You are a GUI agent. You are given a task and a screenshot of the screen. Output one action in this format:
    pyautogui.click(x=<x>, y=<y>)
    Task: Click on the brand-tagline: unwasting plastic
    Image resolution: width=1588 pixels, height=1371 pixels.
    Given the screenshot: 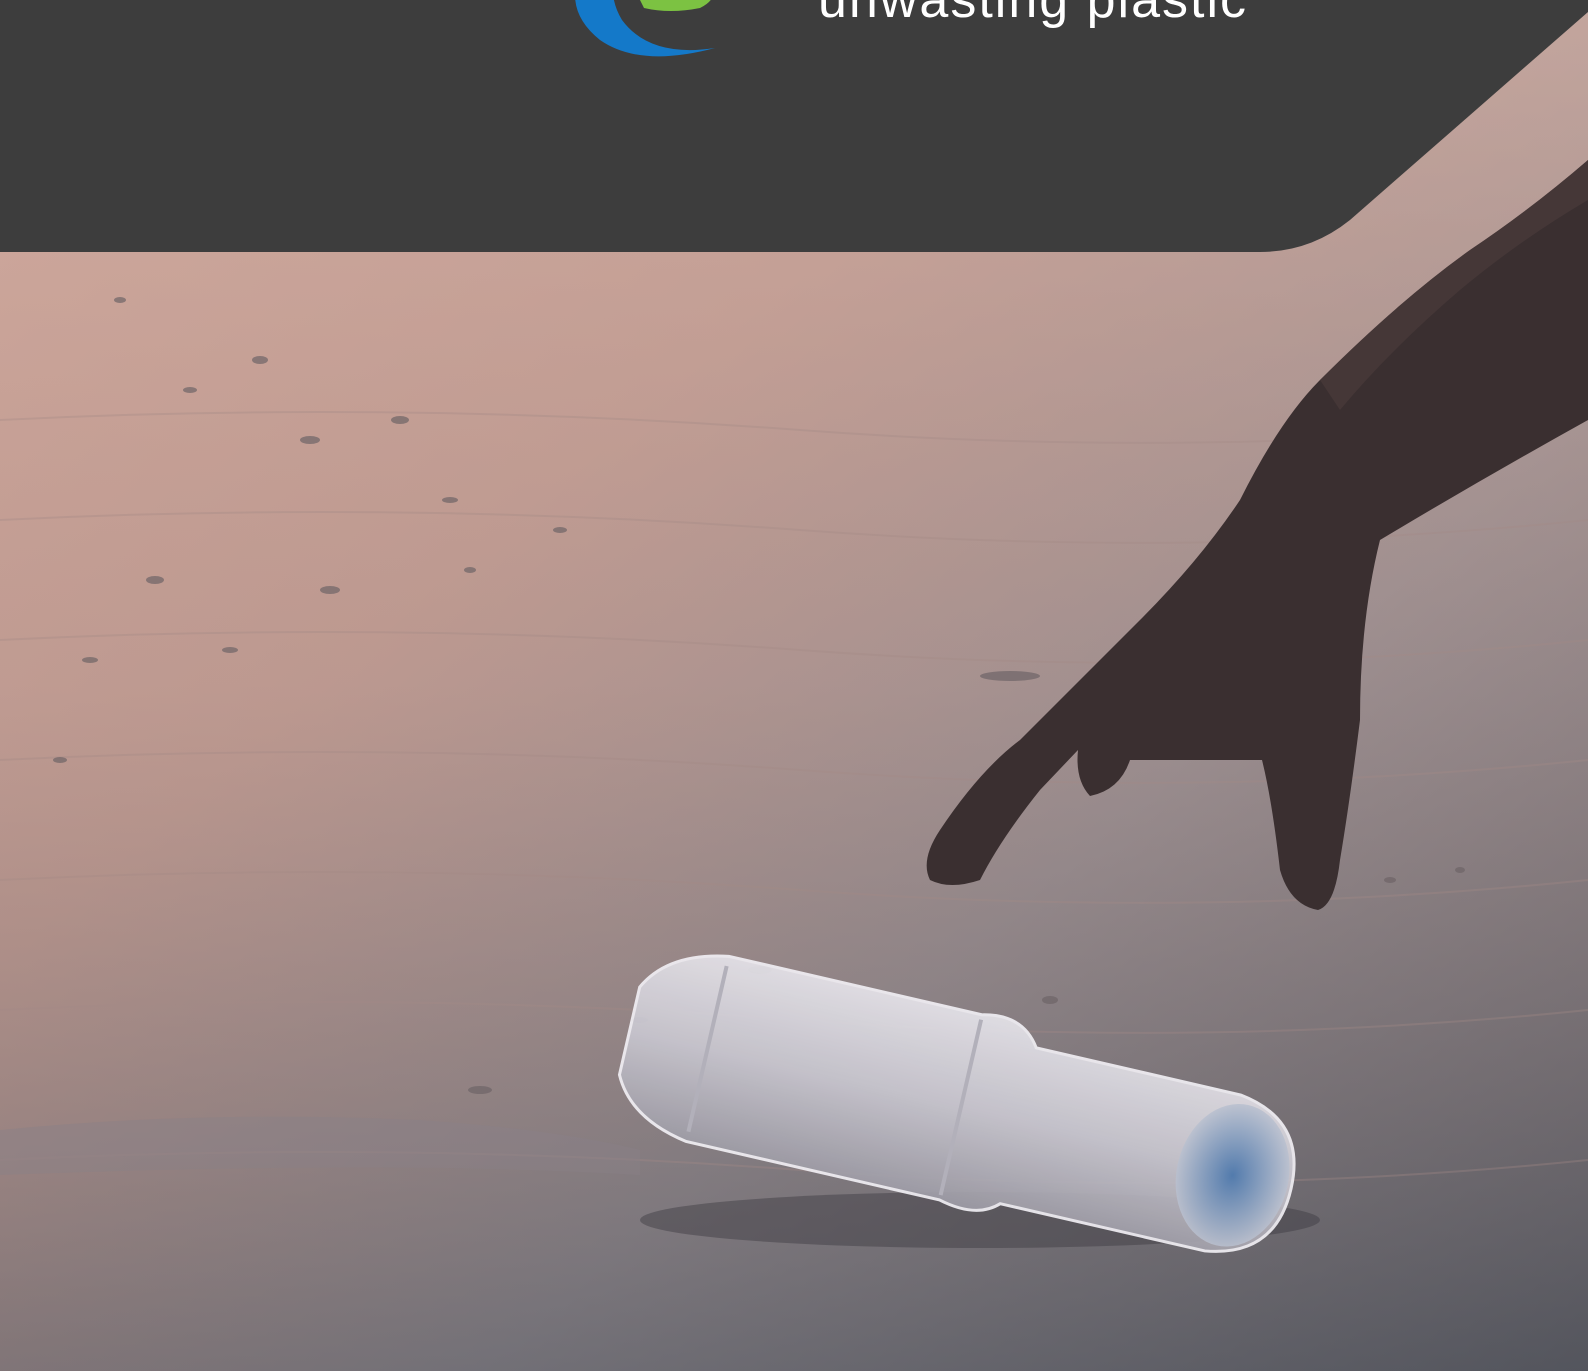 What is the action you would take?
    pyautogui.click(x=1033, y=14)
    